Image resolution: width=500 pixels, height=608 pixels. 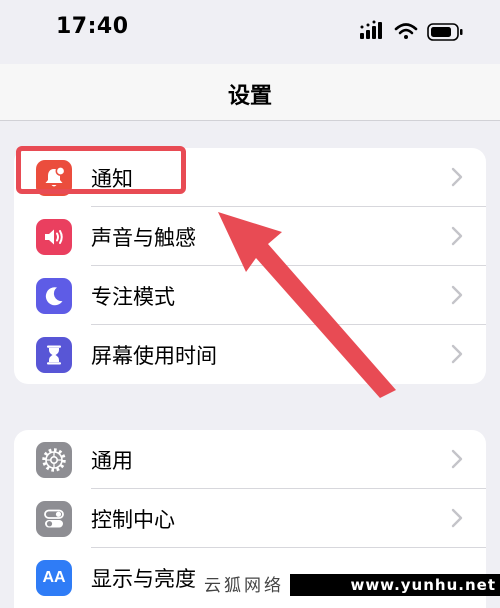 What do you see at coordinates (250, 32) in the screenshot?
I see `status-bar: 17:40` at bounding box center [250, 32].